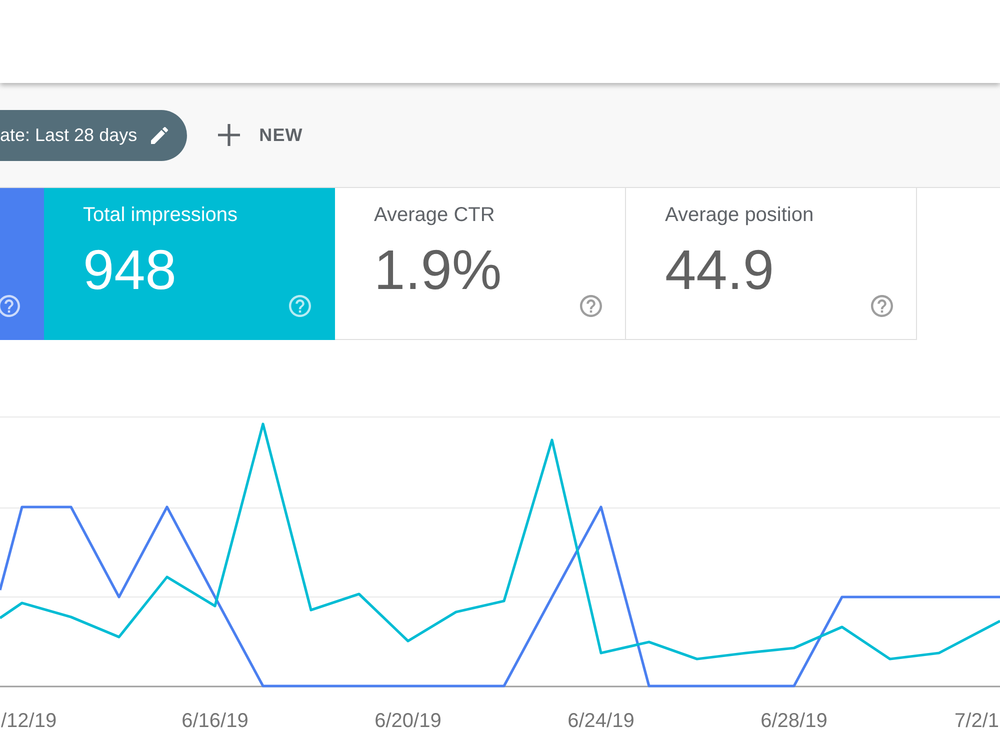 Image resolution: width=1000 pixels, height=750 pixels. What do you see at coordinates (161, 215) in the screenshot?
I see `metric-label: Total impressions` at bounding box center [161, 215].